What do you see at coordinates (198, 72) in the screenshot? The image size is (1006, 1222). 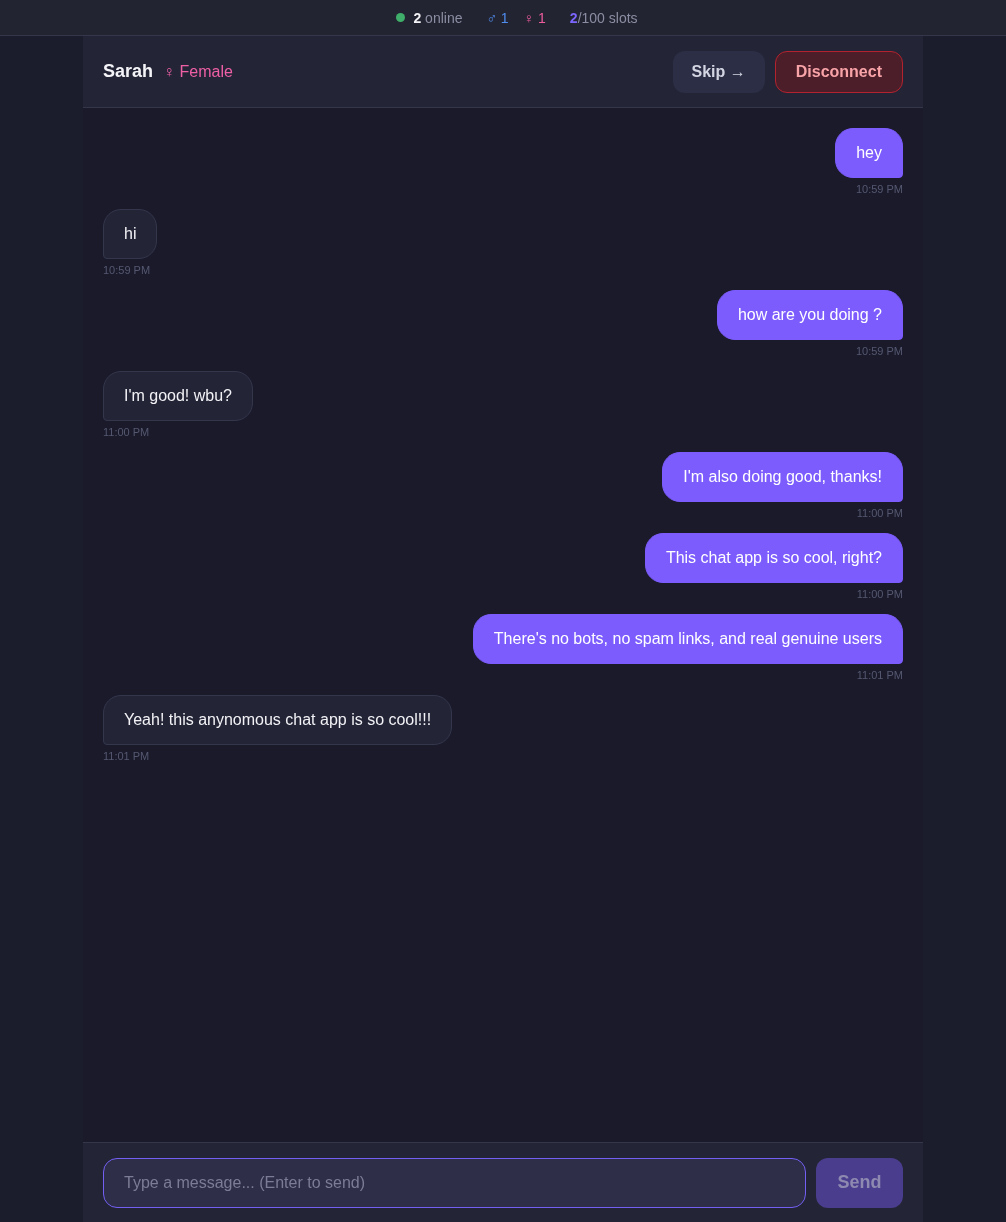 I see `partner-gender: ♀ Female` at bounding box center [198, 72].